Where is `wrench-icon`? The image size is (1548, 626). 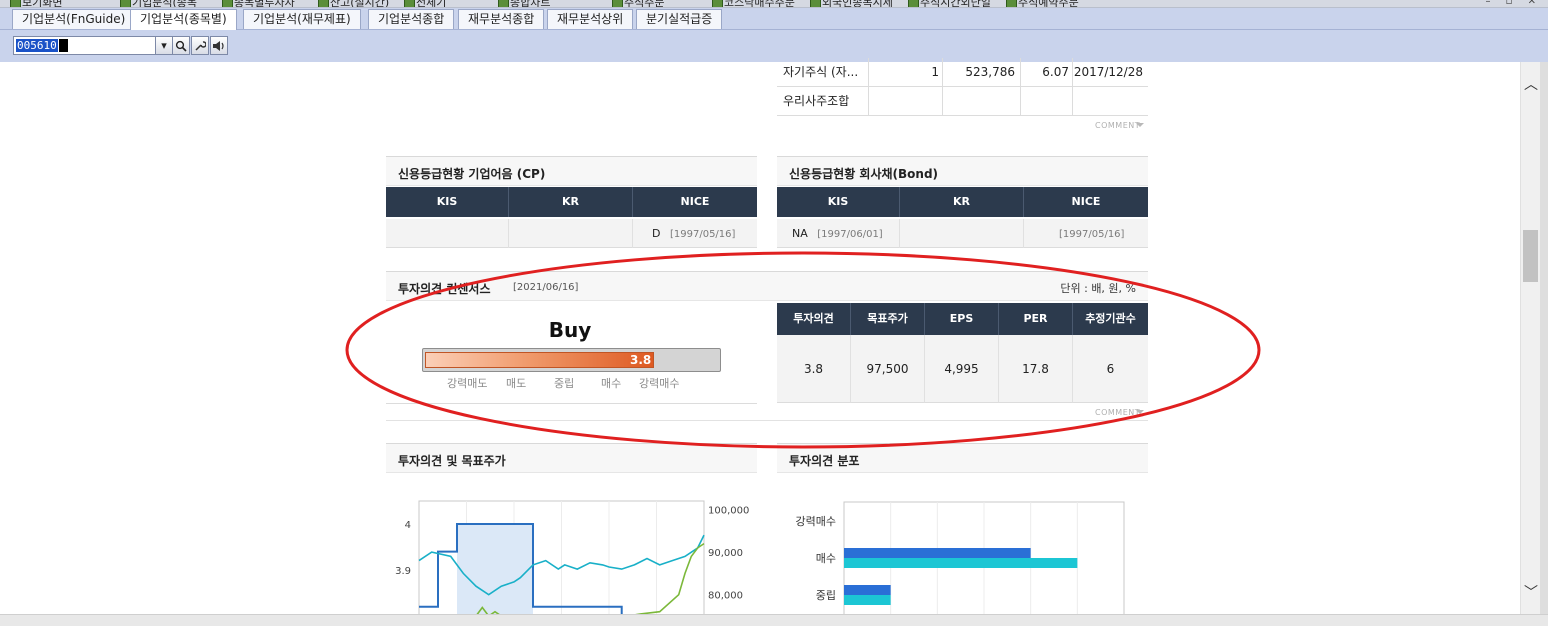
wrench-icon is located at coordinates (200, 45).